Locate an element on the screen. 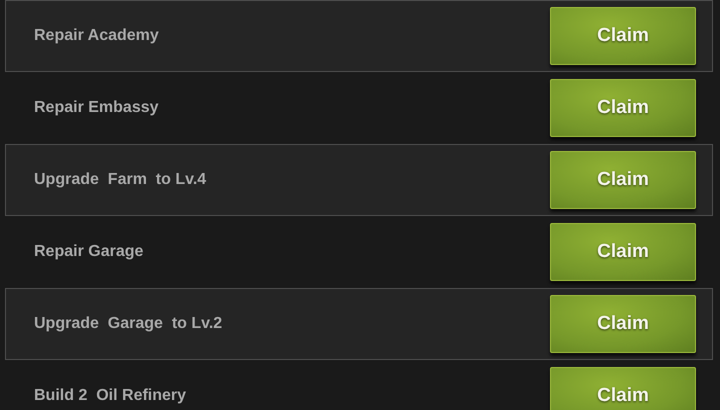  task-label: Repair Garage is located at coordinates (89, 252).